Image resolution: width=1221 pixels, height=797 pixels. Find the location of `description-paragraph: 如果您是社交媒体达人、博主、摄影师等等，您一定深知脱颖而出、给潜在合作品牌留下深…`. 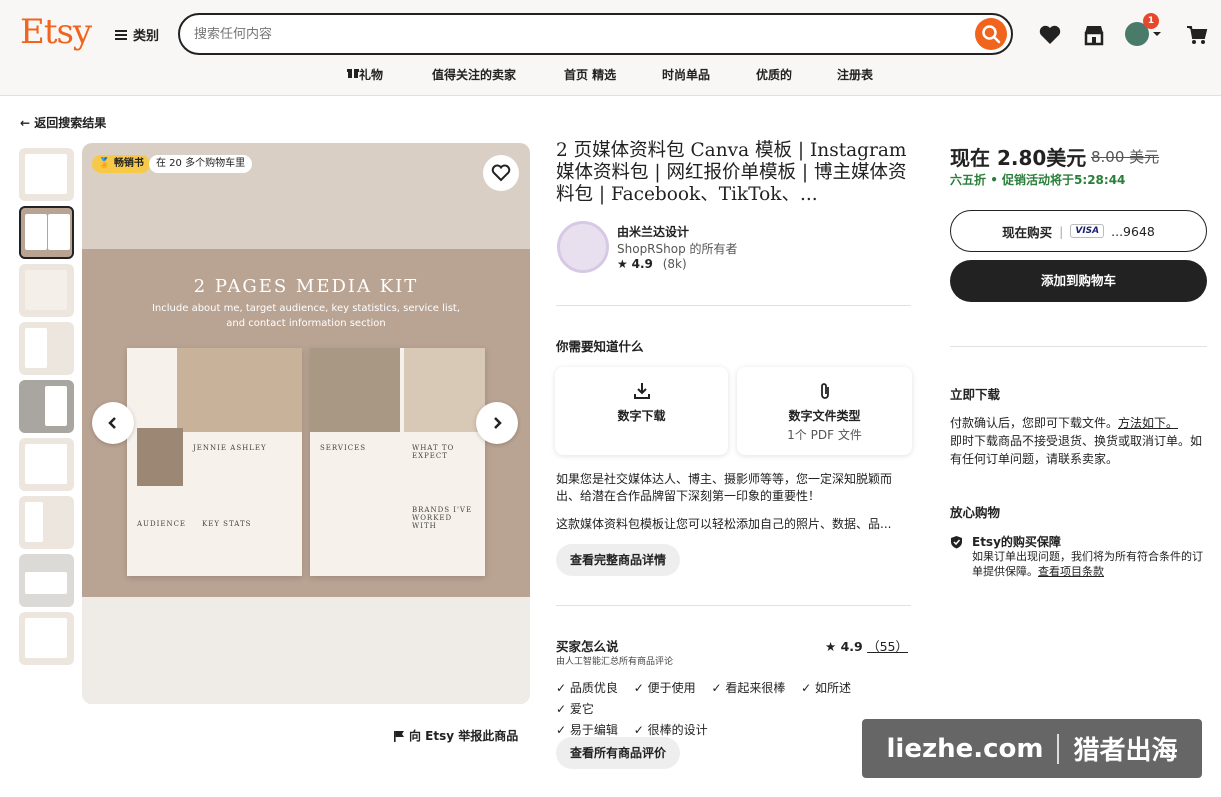

description-paragraph: 如果您是社交媒体达人、博主、摄影师等等，您一定深知脱颖而出、给潜在合作品牌留下深… is located at coordinates (724, 487).